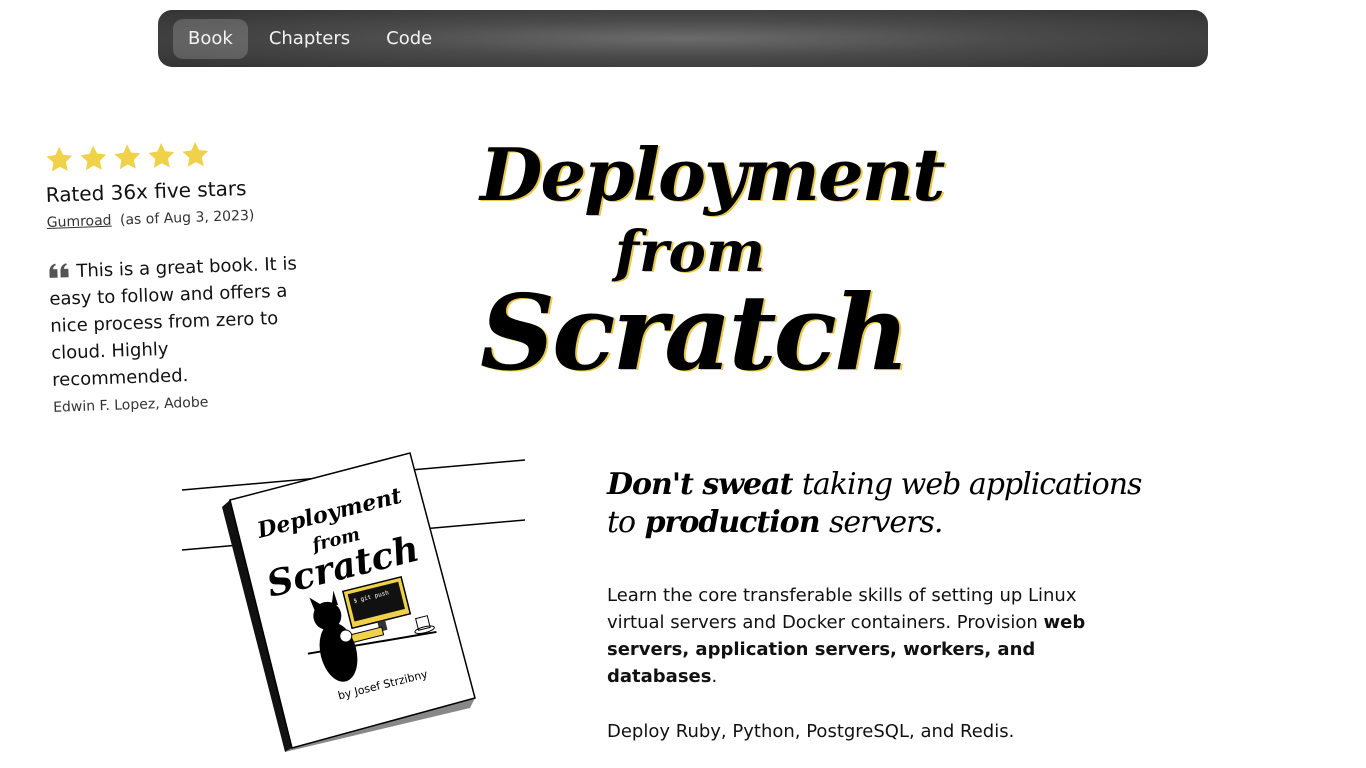  I want to click on rating-stars, so click(174, 155).